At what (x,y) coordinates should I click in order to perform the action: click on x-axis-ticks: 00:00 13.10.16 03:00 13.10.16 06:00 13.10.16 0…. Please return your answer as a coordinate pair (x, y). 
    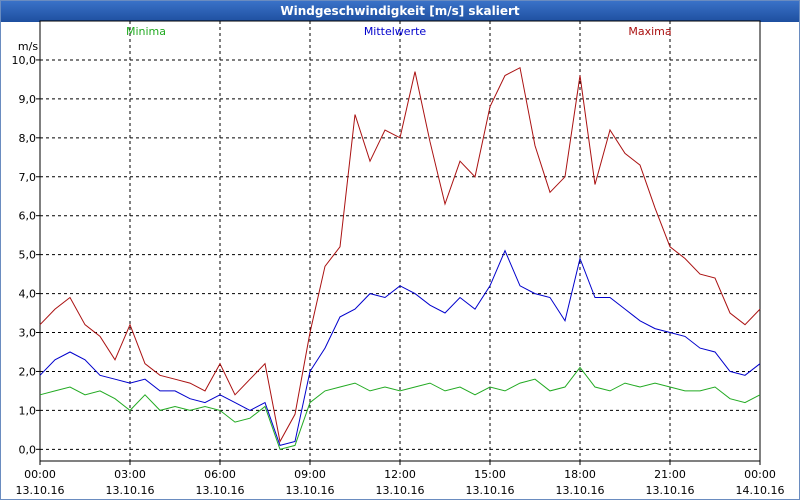
    Looking at the image, I should click on (400, 479).